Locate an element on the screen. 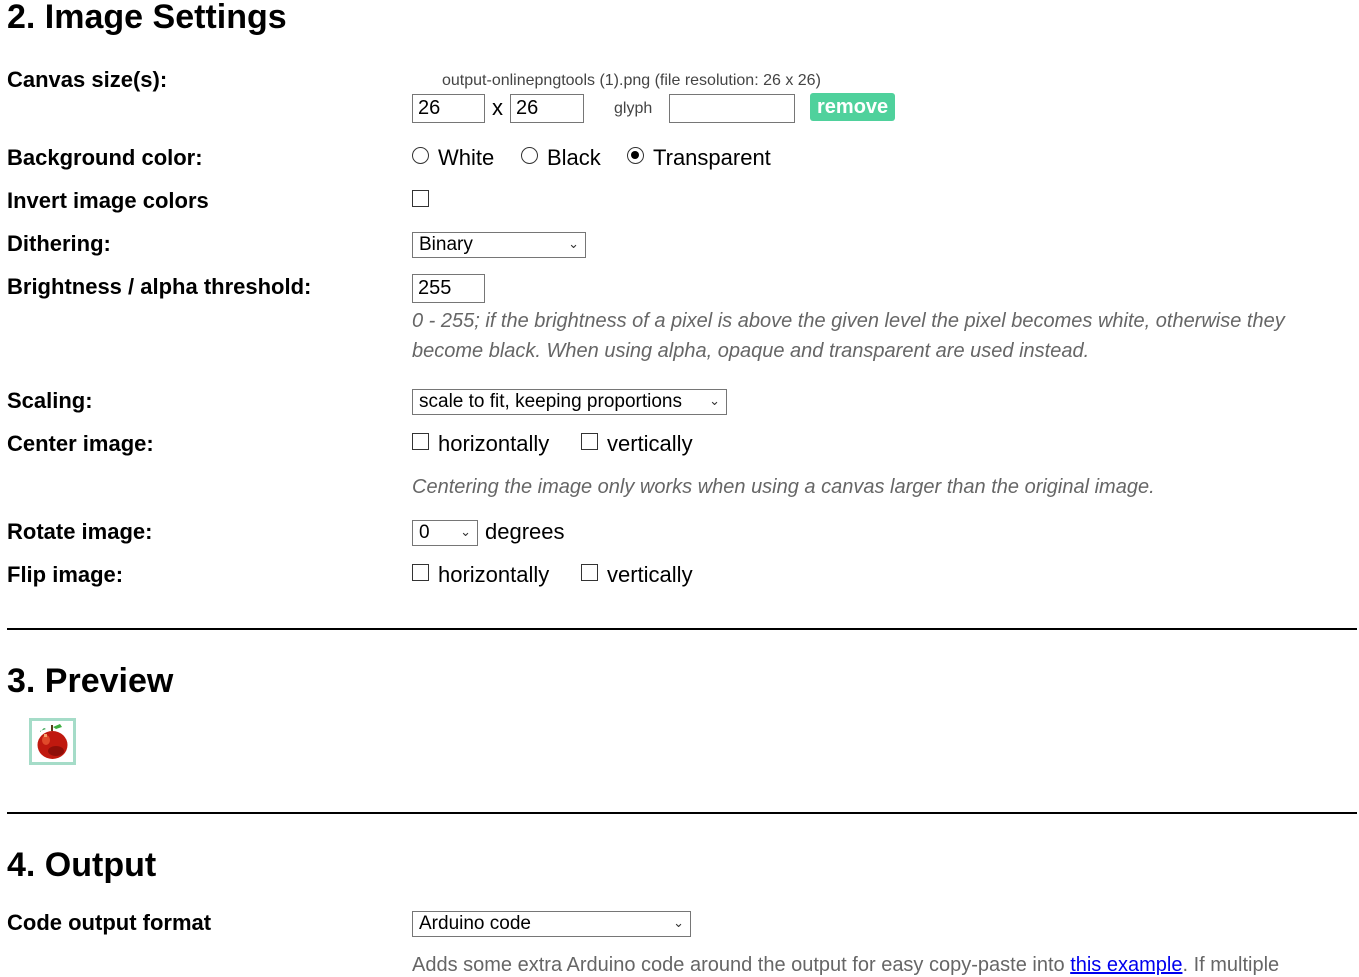 This screenshot has height=977, width=1359. output-format-select: Arduino code ⌄ is located at coordinates (551, 924).